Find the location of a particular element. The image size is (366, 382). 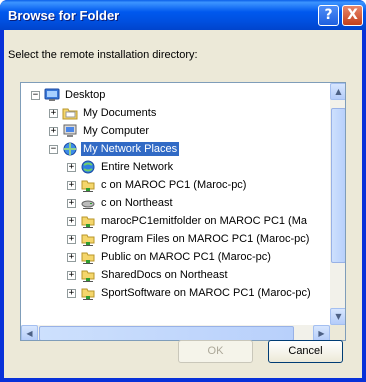

scrollbar-corner is located at coordinates (337, 332).